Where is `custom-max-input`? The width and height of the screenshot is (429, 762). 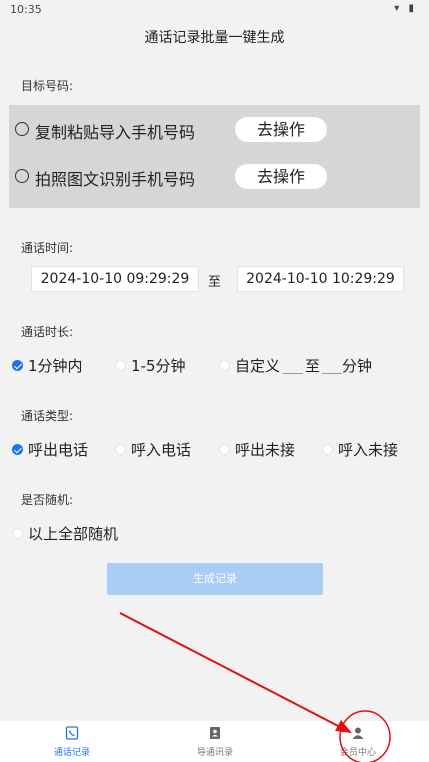 custom-max-input is located at coordinates (332, 373).